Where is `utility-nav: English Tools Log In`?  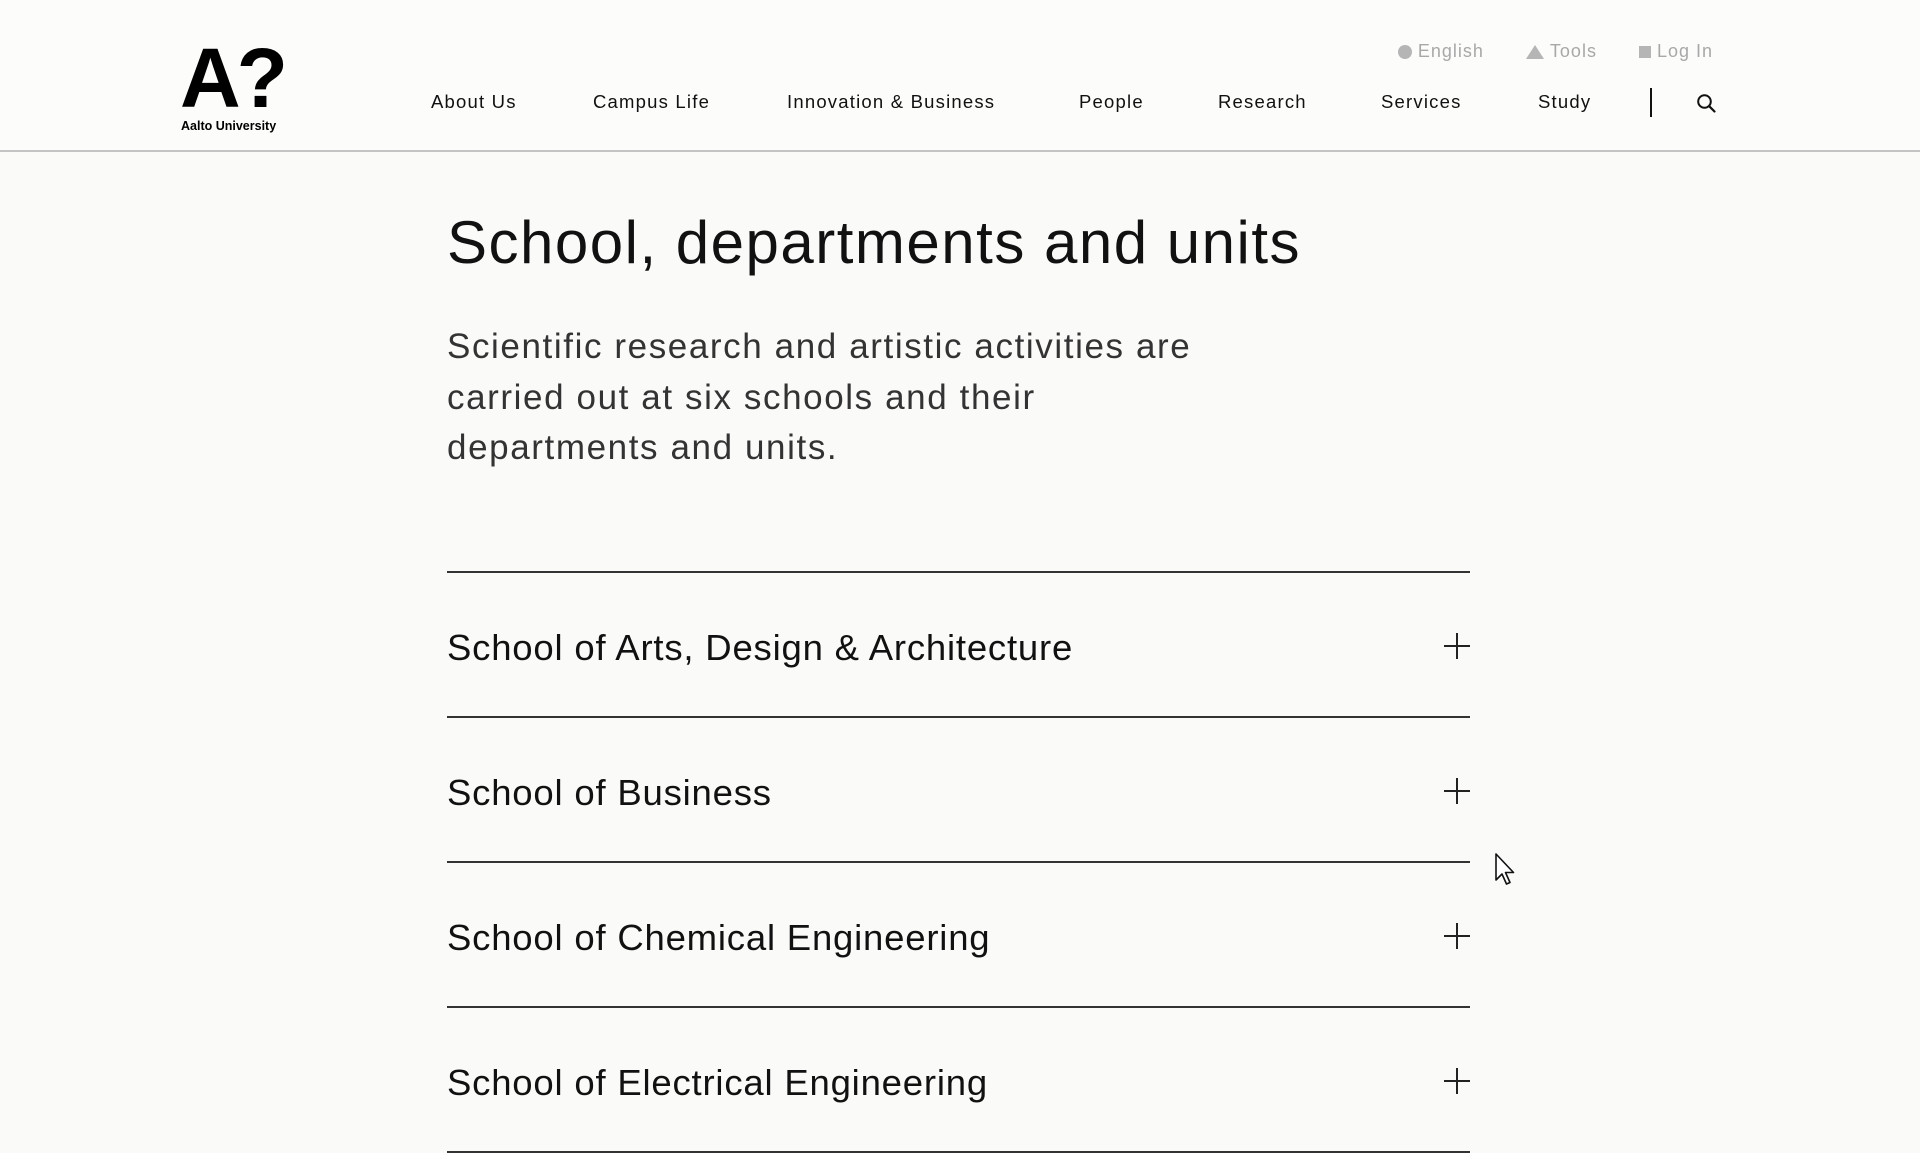
utility-nav: English Tools Log In is located at coordinates (1555, 51).